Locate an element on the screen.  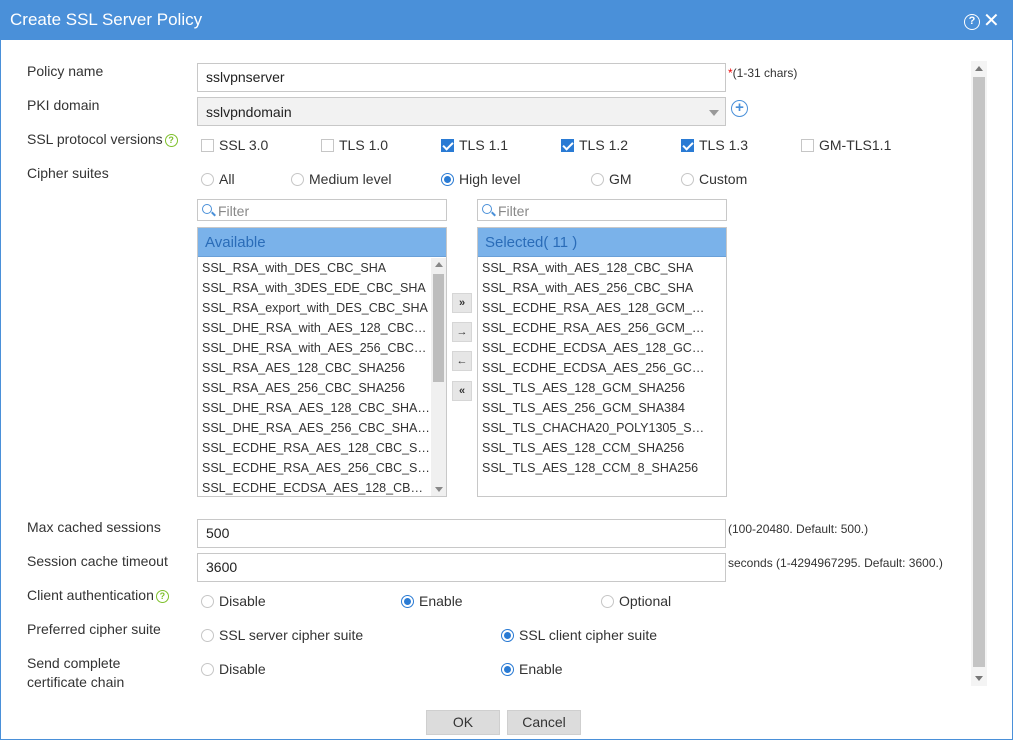
list-item: SSL_RSA_with_AES_128_CBC_SHA is located at coordinates (594, 268).